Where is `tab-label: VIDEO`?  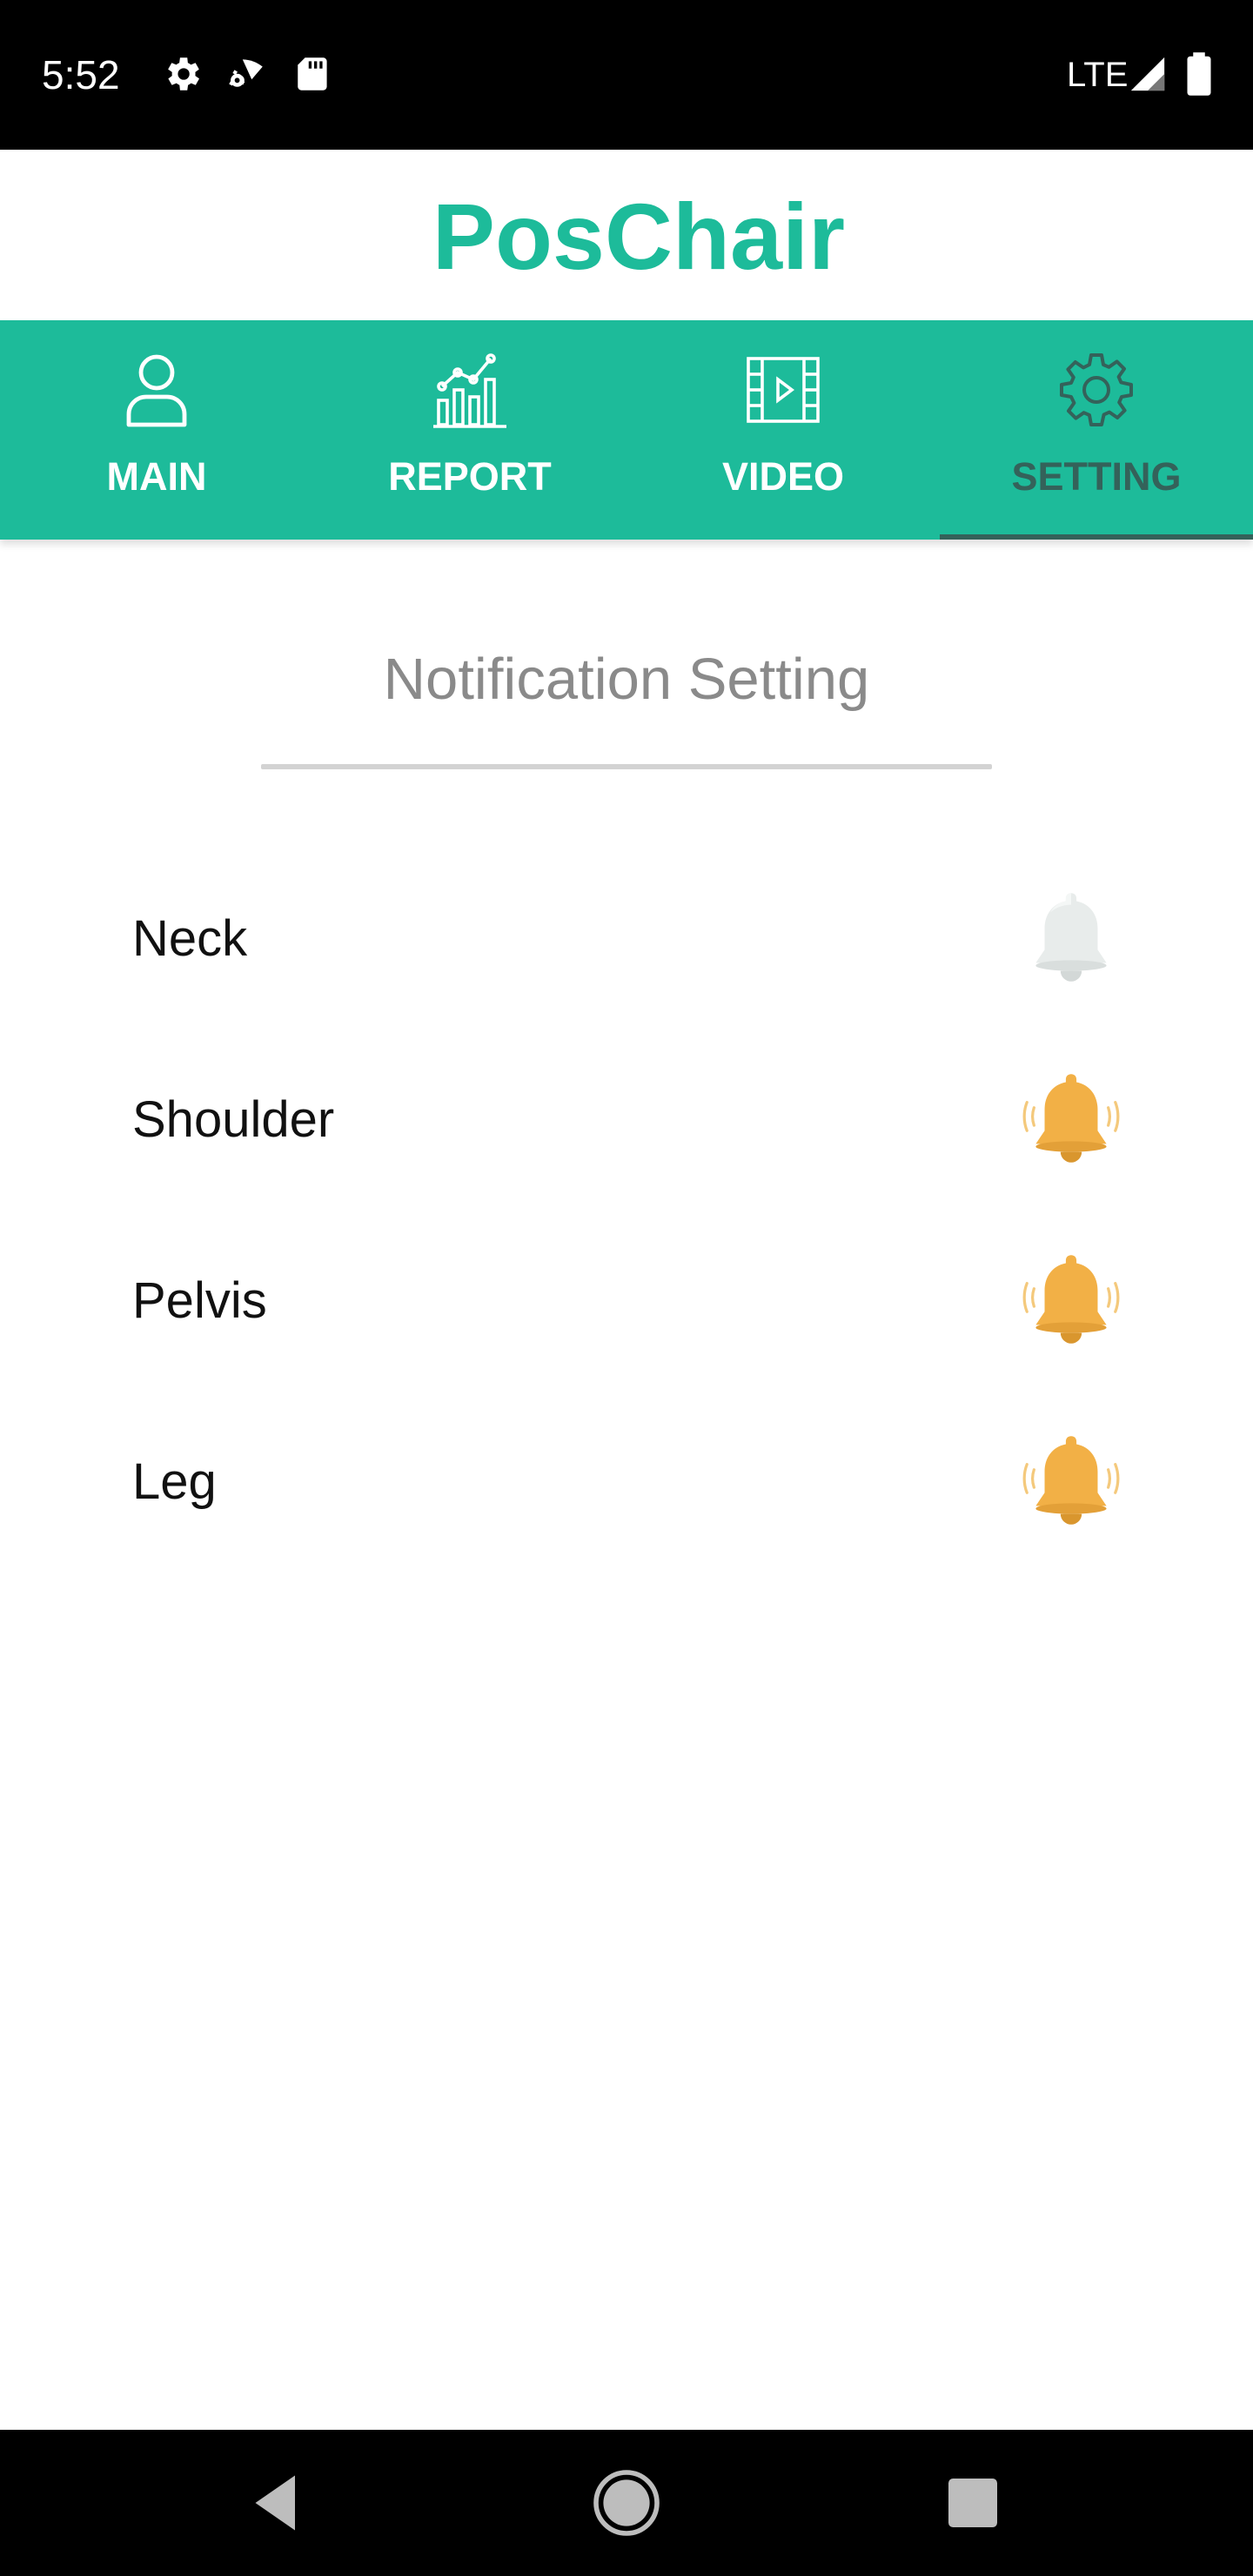
tab-label: VIDEO is located at coordinates (783, 476).